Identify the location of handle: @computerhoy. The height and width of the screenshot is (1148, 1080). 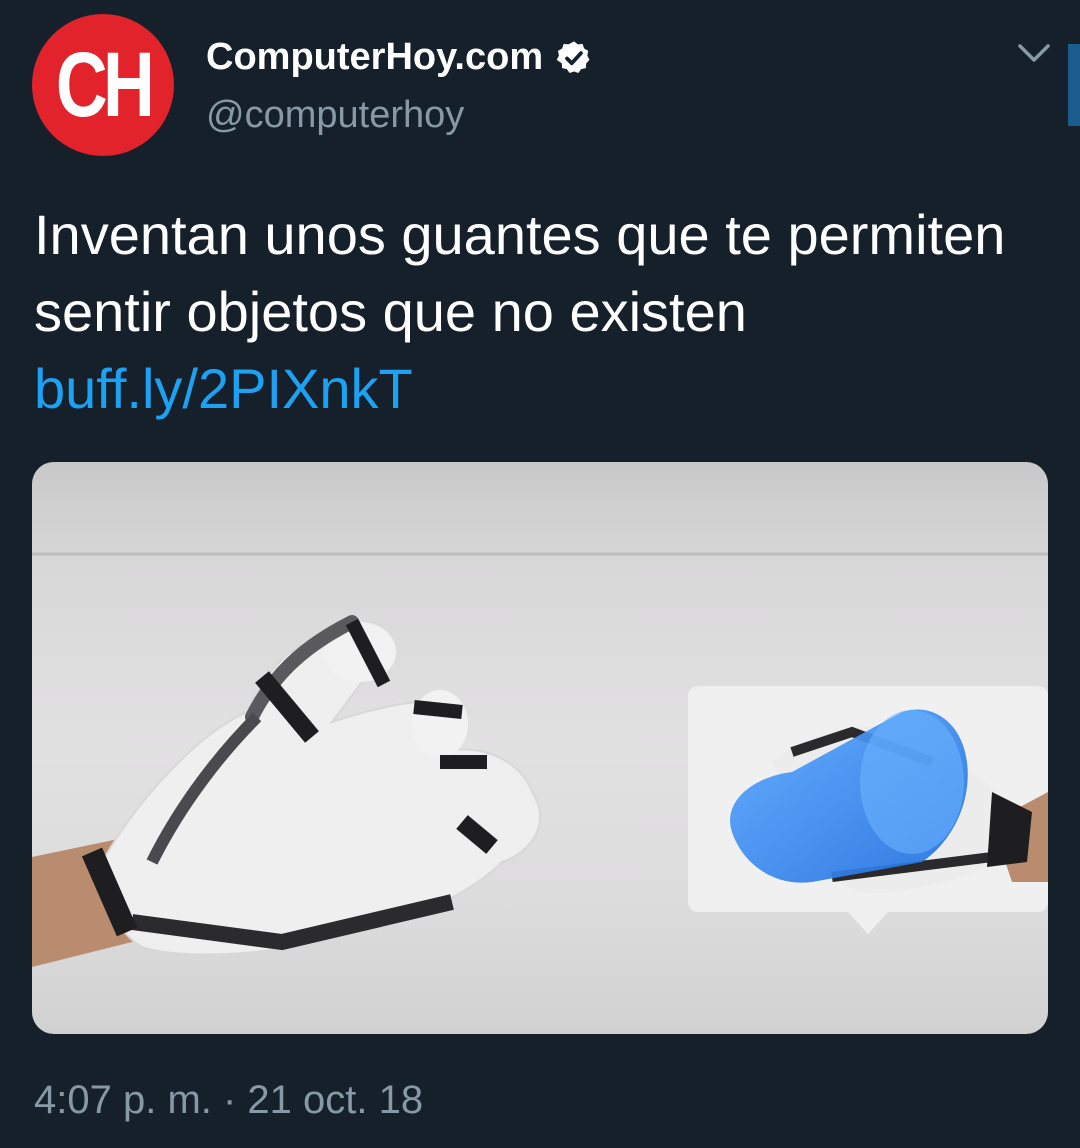
(335, 115).